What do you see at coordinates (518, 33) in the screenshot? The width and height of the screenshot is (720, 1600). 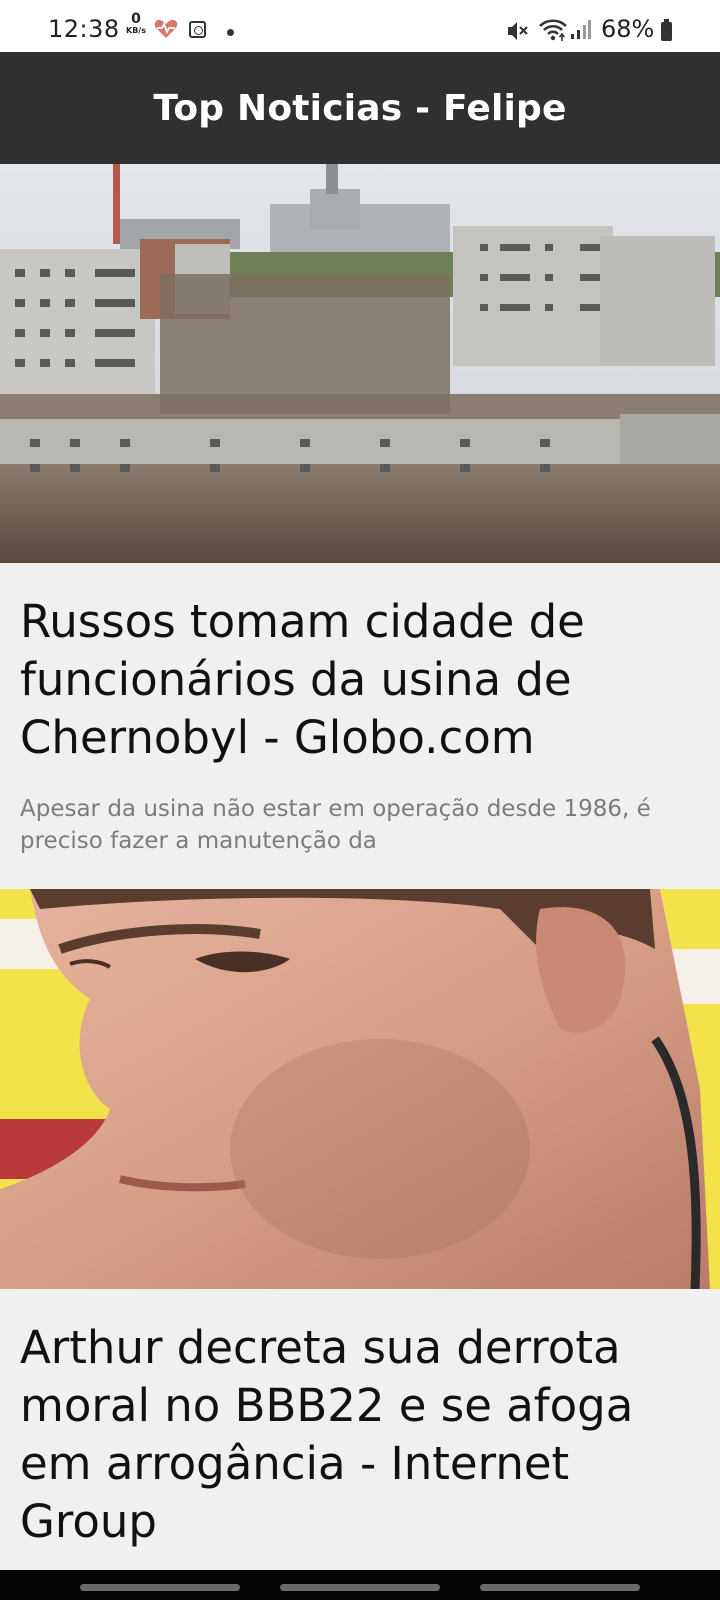 I see `mute-icon` at bounding box center [518, 33].